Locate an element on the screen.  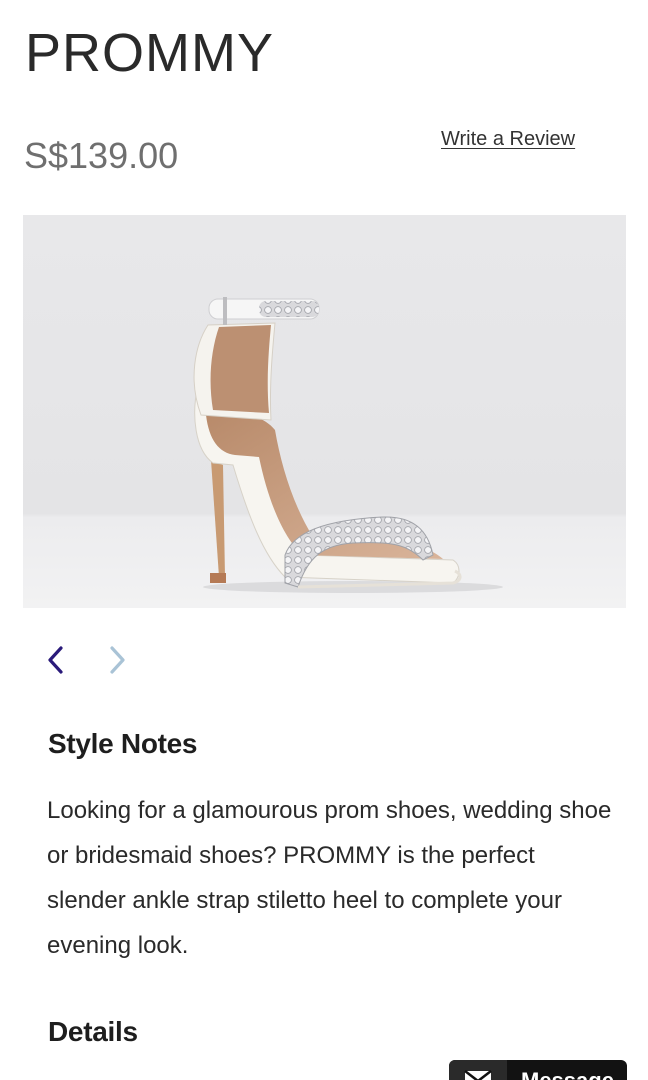
carousel-next-button is located at coordinates (117, 660).